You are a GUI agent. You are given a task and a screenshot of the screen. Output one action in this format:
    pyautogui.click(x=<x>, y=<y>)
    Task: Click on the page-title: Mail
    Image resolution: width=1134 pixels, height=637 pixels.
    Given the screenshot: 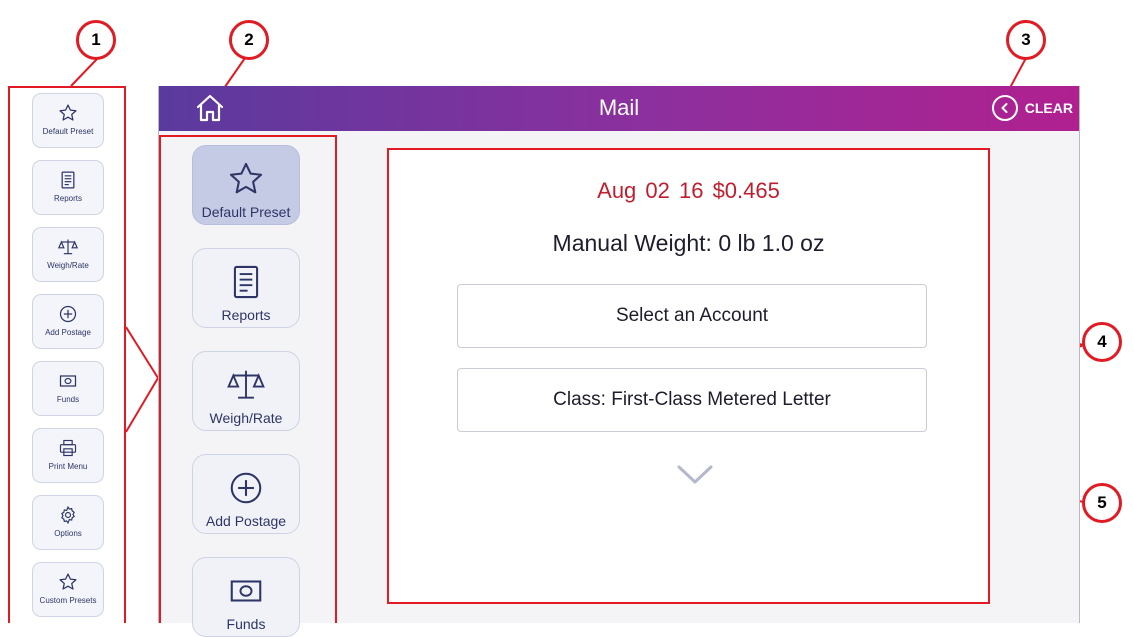 What is the action you would take?
    pyautogui.click(x=619, y=107)
    